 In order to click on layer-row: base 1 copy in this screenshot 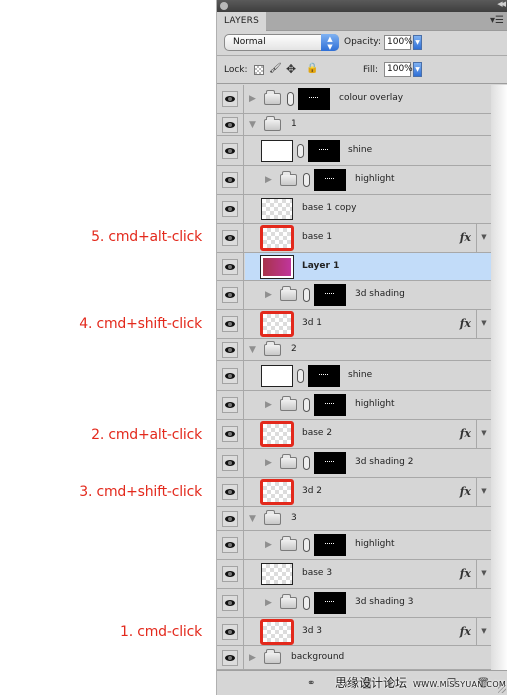, I will do `click(354, 209)`.